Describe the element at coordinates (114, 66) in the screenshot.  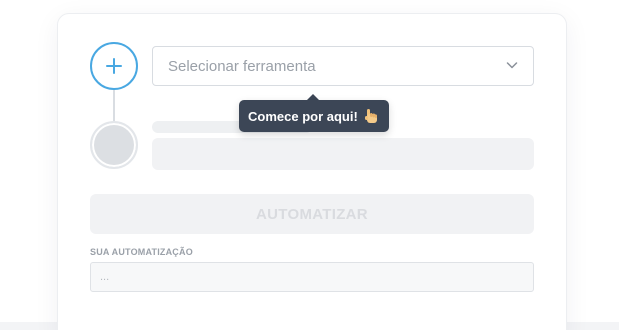
I see `add-step-button` at that location.